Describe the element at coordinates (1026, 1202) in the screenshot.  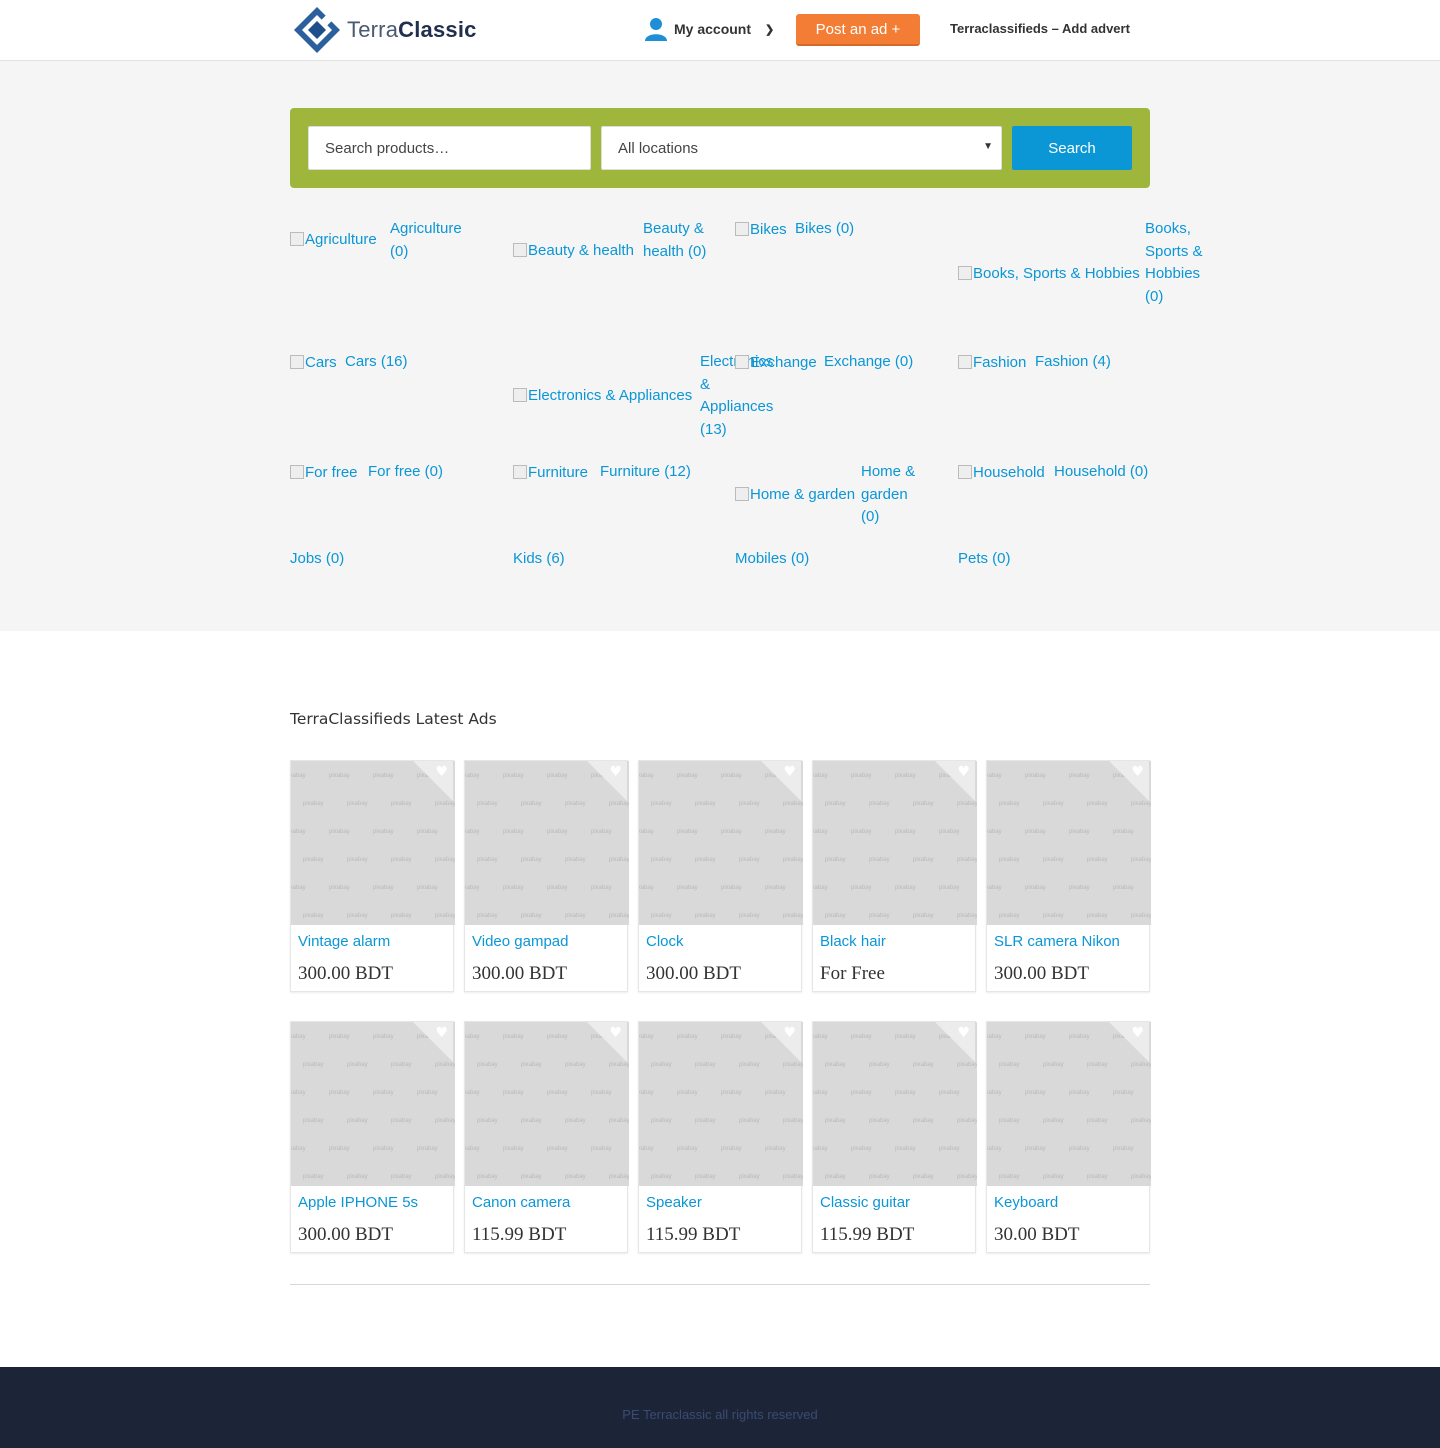
I see `ad-title: Keyboard` at that location.